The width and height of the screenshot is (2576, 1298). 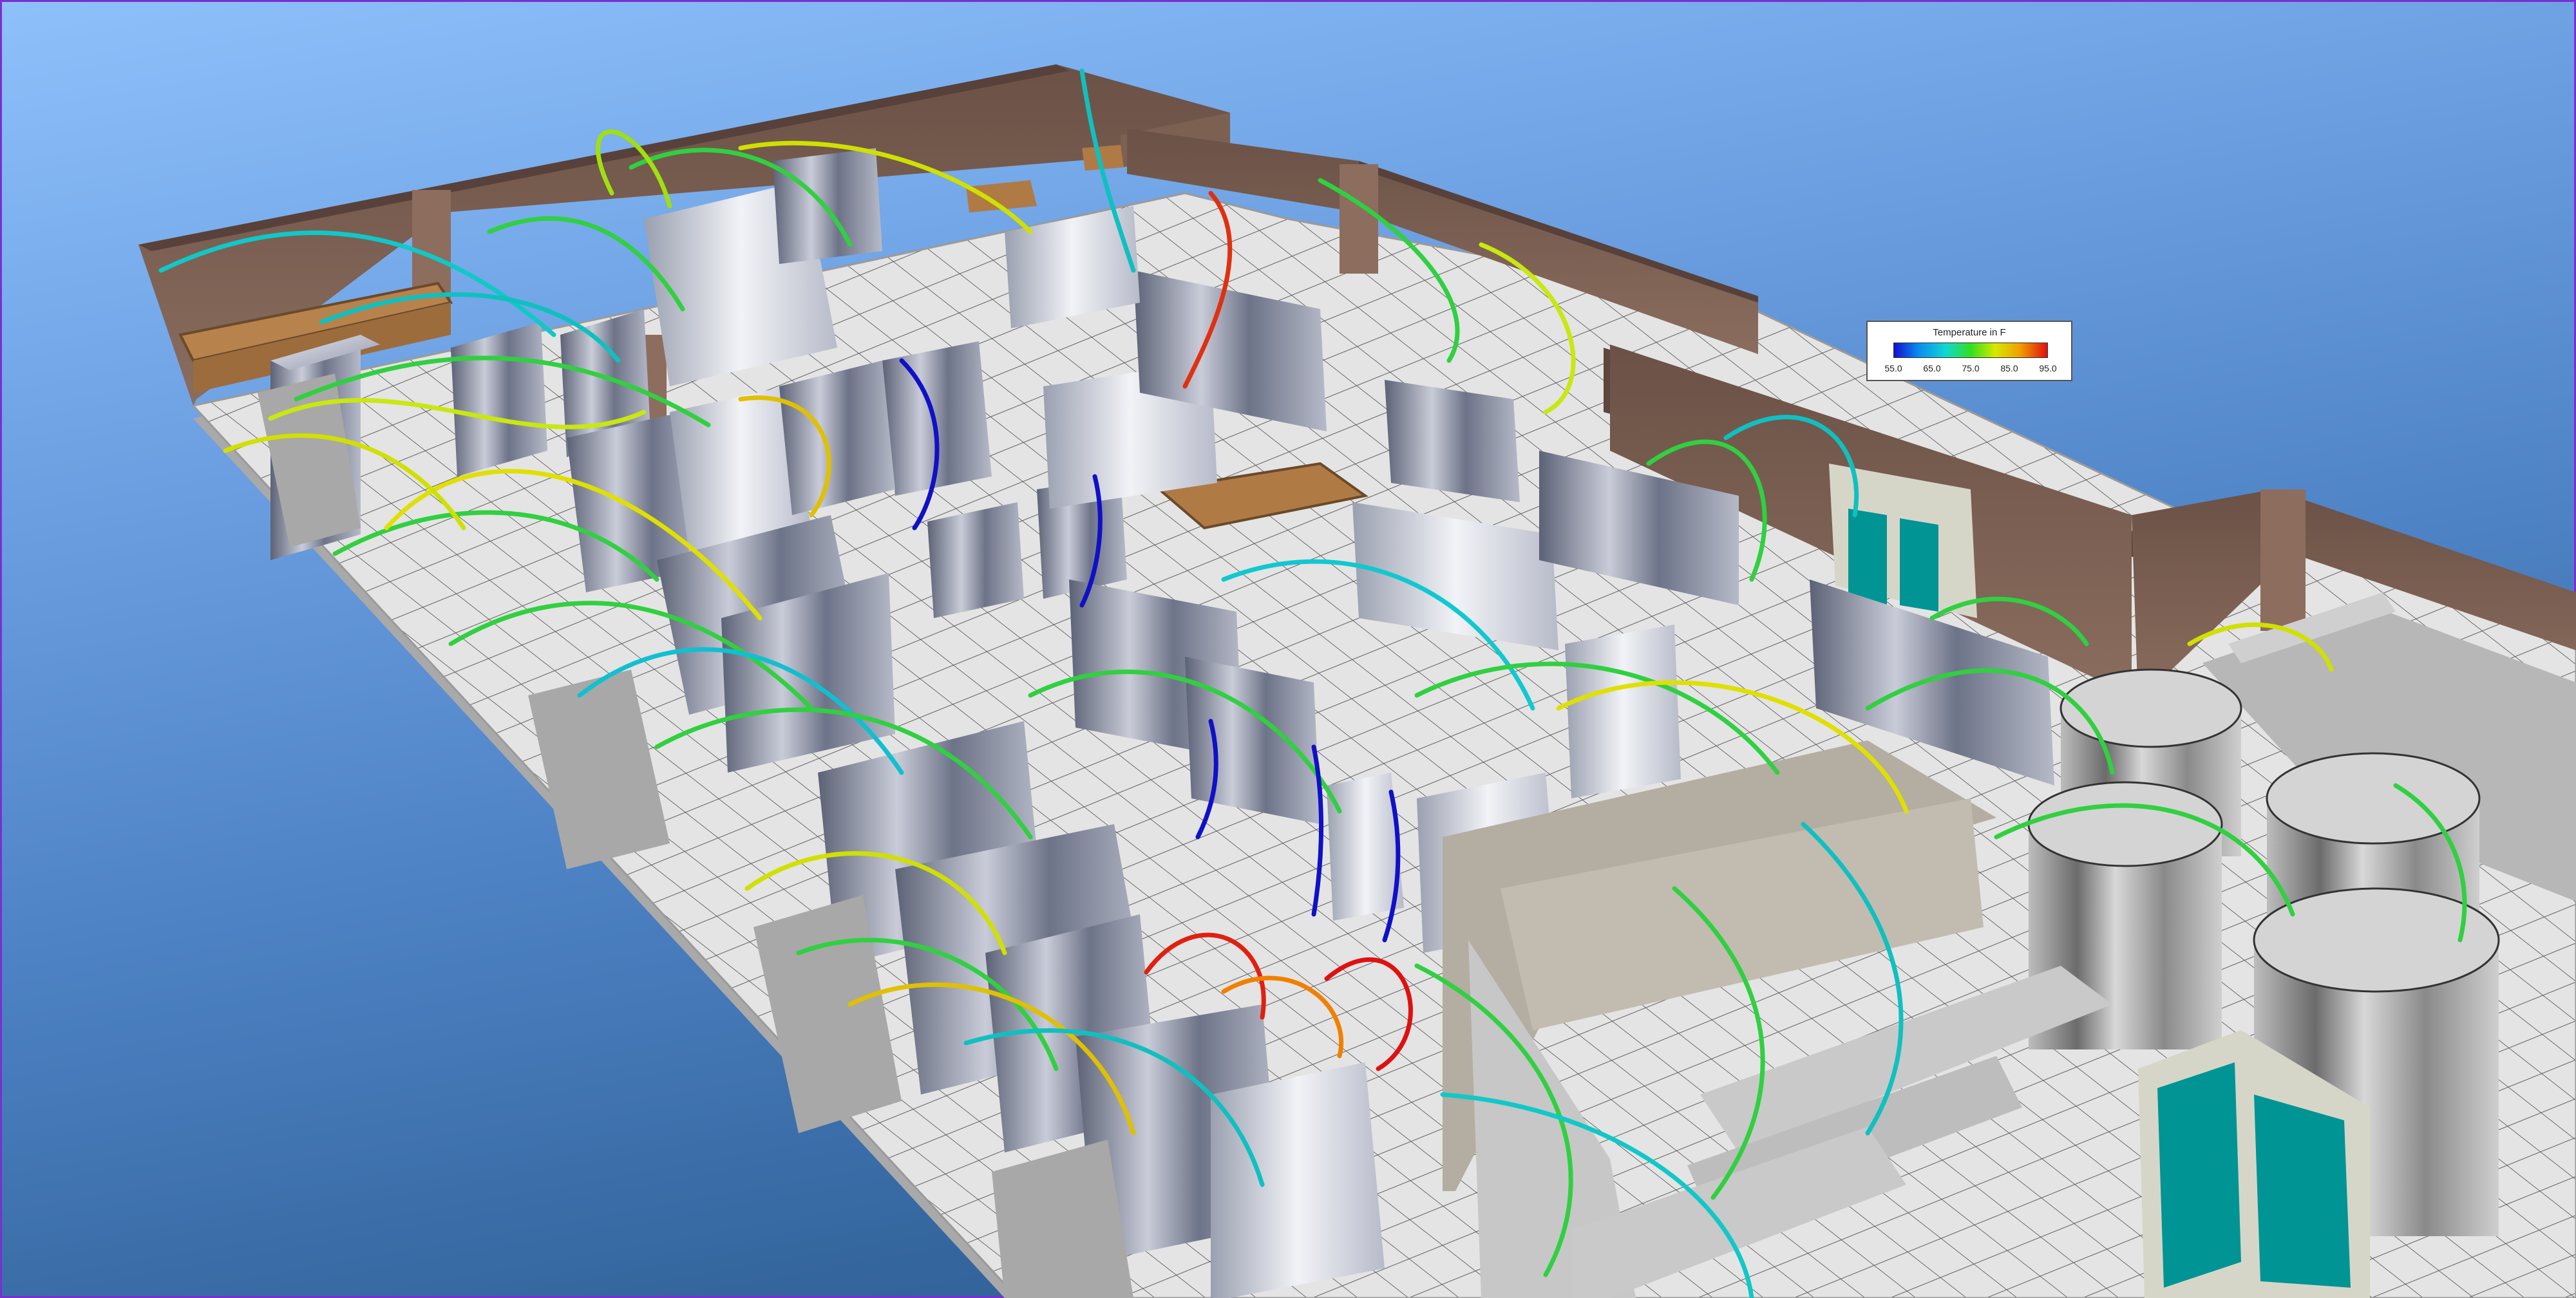 What do you see at coordinates (2048, 368) in the screenshot?
I see `legend-tick: 95.0` at bounding box center [2048, 368].